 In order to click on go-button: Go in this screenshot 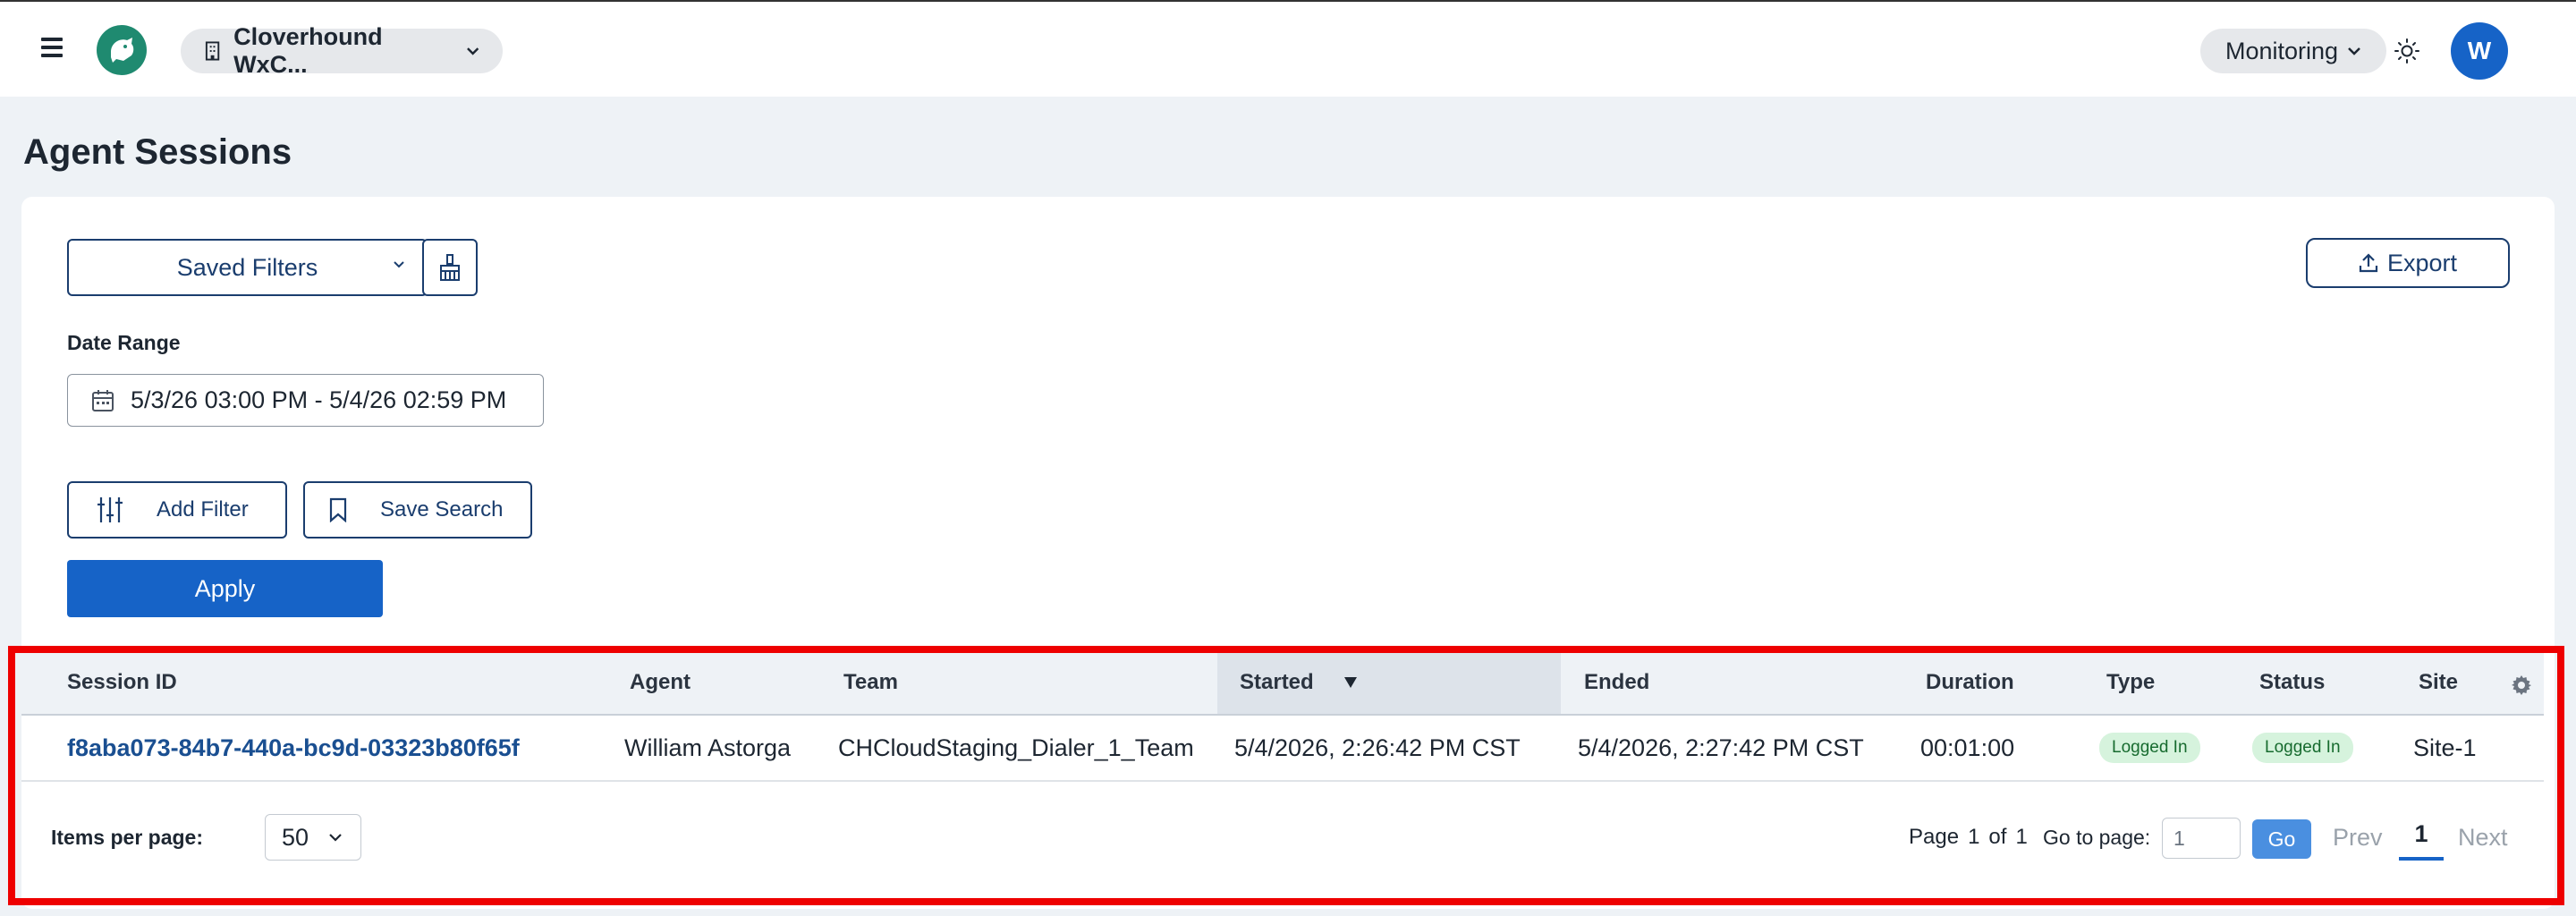, I will do `click(2281, 839)`.